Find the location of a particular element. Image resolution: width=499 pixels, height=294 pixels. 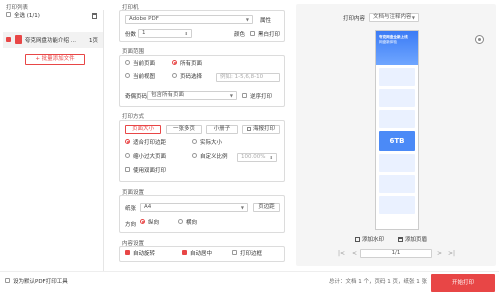

trash-icon is located at coordinates (94, 16).